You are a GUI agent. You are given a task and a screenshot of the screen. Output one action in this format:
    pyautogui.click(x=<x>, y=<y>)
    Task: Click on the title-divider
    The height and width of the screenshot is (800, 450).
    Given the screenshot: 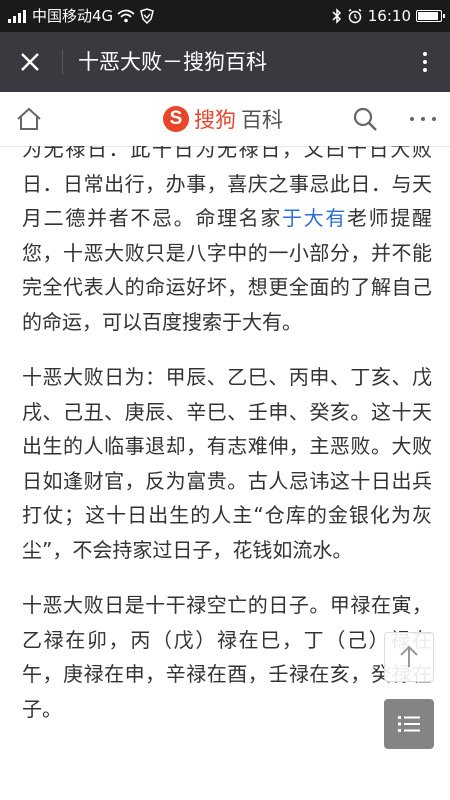 What is the action you would take?
    pyautogui.click(x=62, y=62)
    